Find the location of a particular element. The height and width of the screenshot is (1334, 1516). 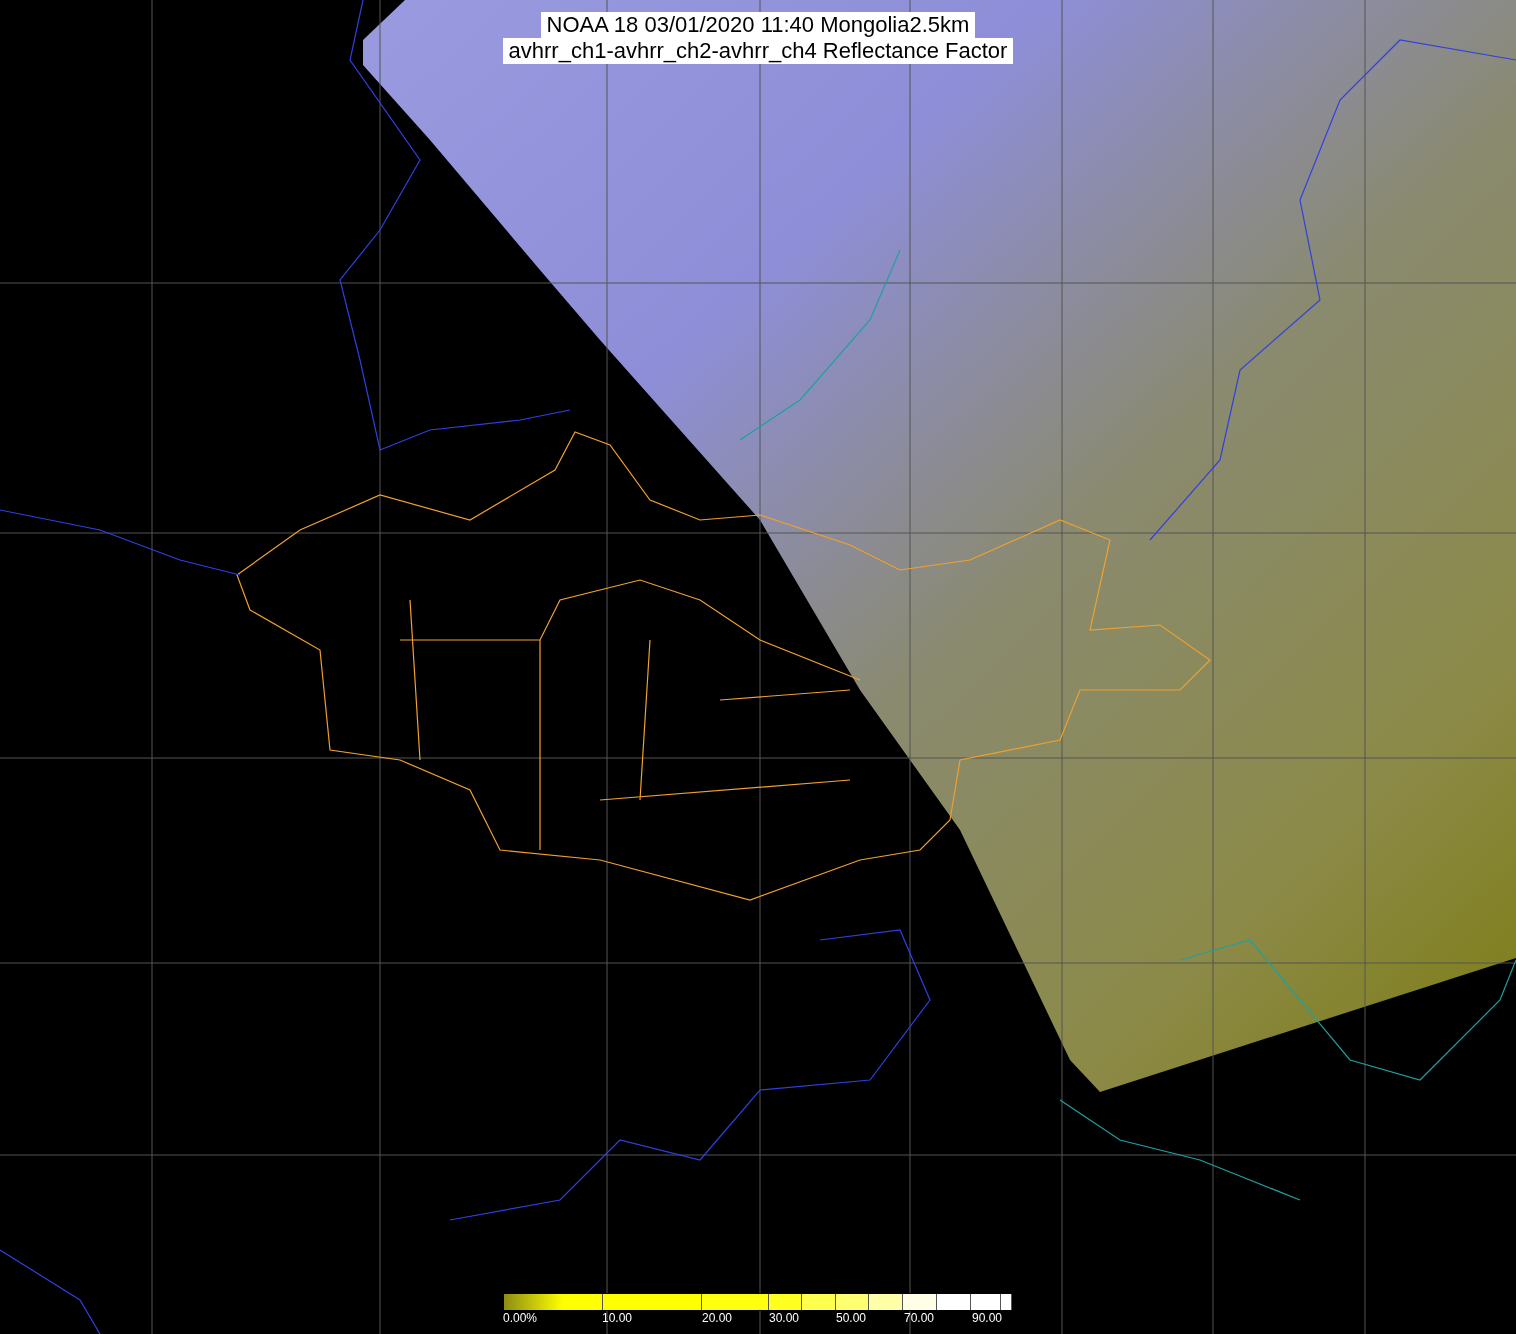

chart-title: avhrr_ch1-avhrr_ch2-avhrr_ch4 Reflectance Factor is located at coordinates (758, 51).